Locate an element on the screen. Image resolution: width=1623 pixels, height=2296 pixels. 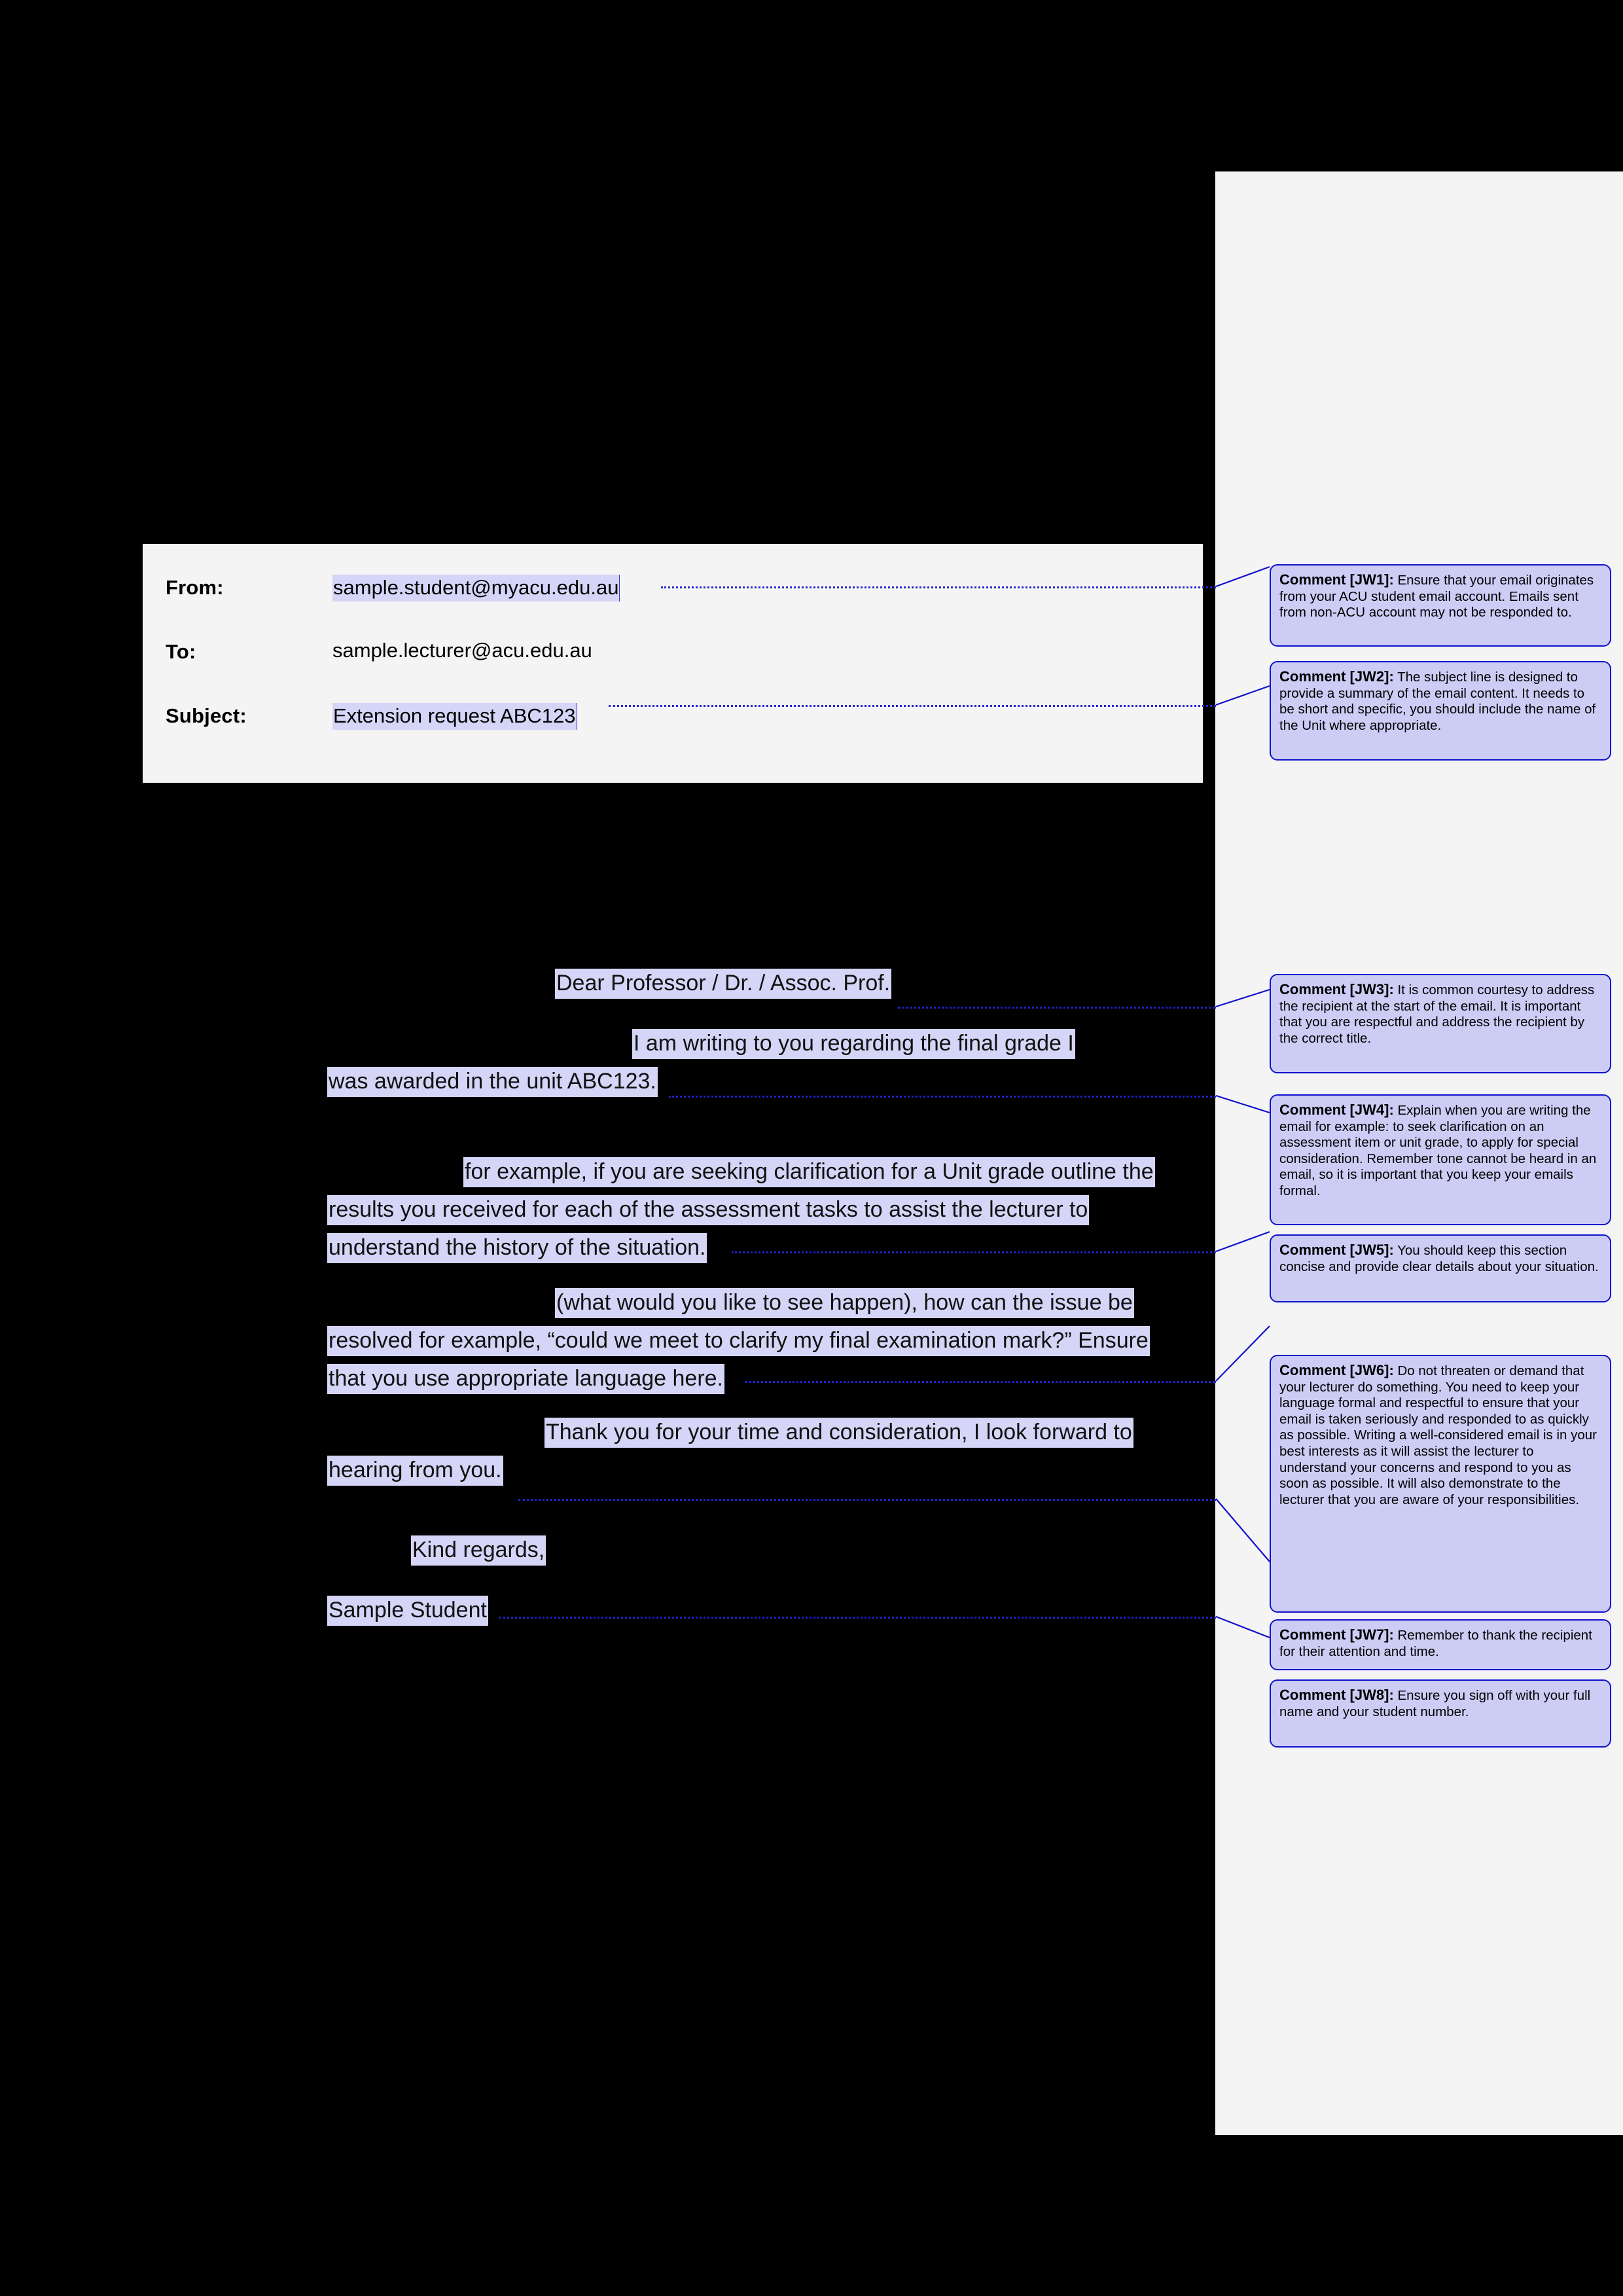
subject-value: Extension request ABC123 is located at coordinates (455, 716).